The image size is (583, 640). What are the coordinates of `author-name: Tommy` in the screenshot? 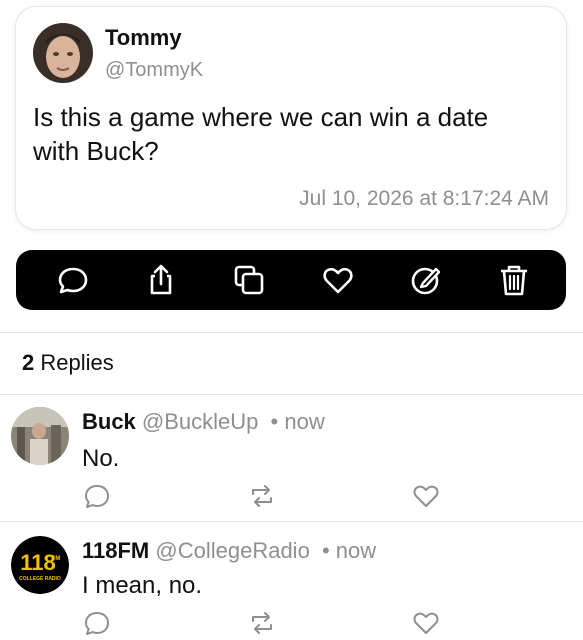 It's located at (143, 38).